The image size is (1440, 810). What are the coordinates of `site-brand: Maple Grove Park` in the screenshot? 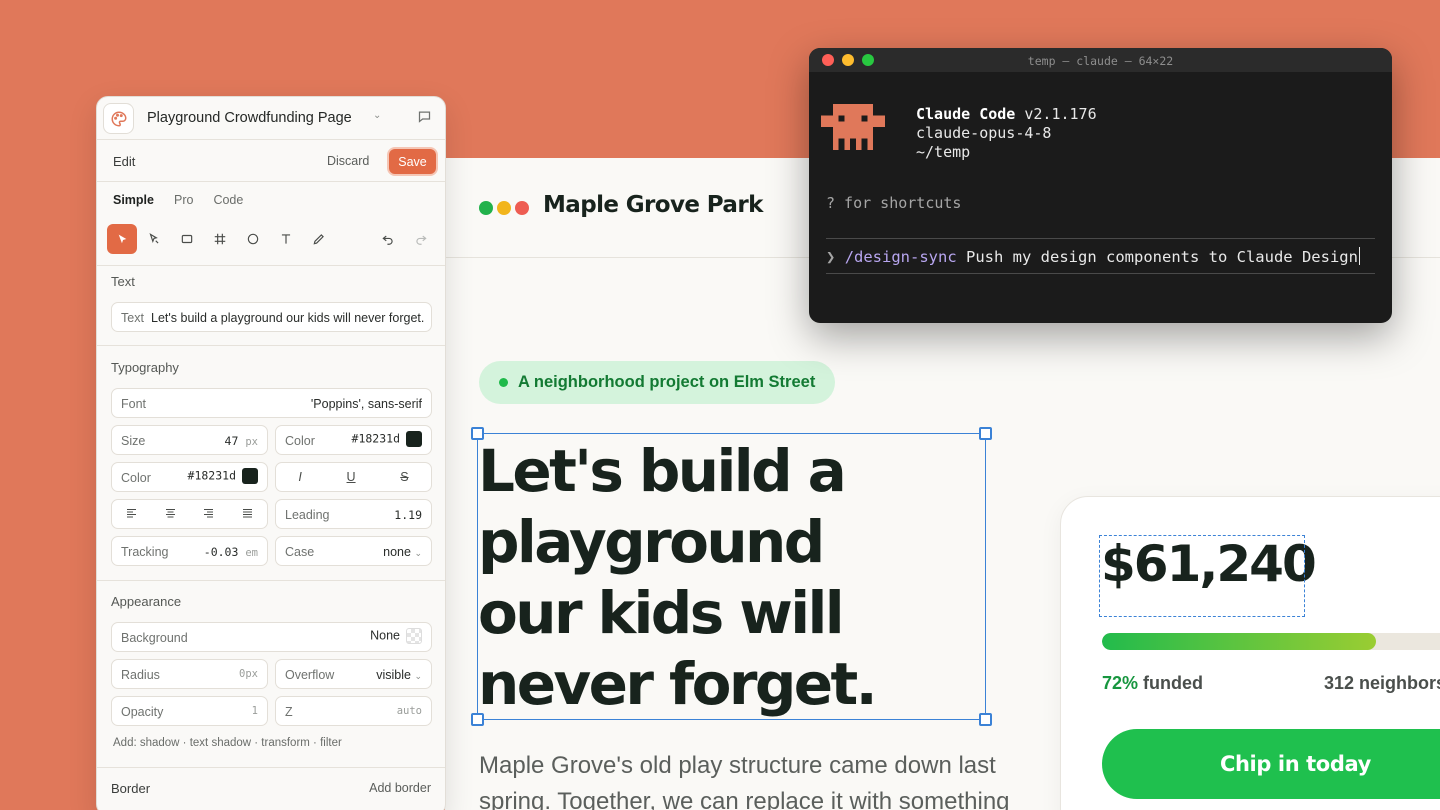 It's located at (653, 205).